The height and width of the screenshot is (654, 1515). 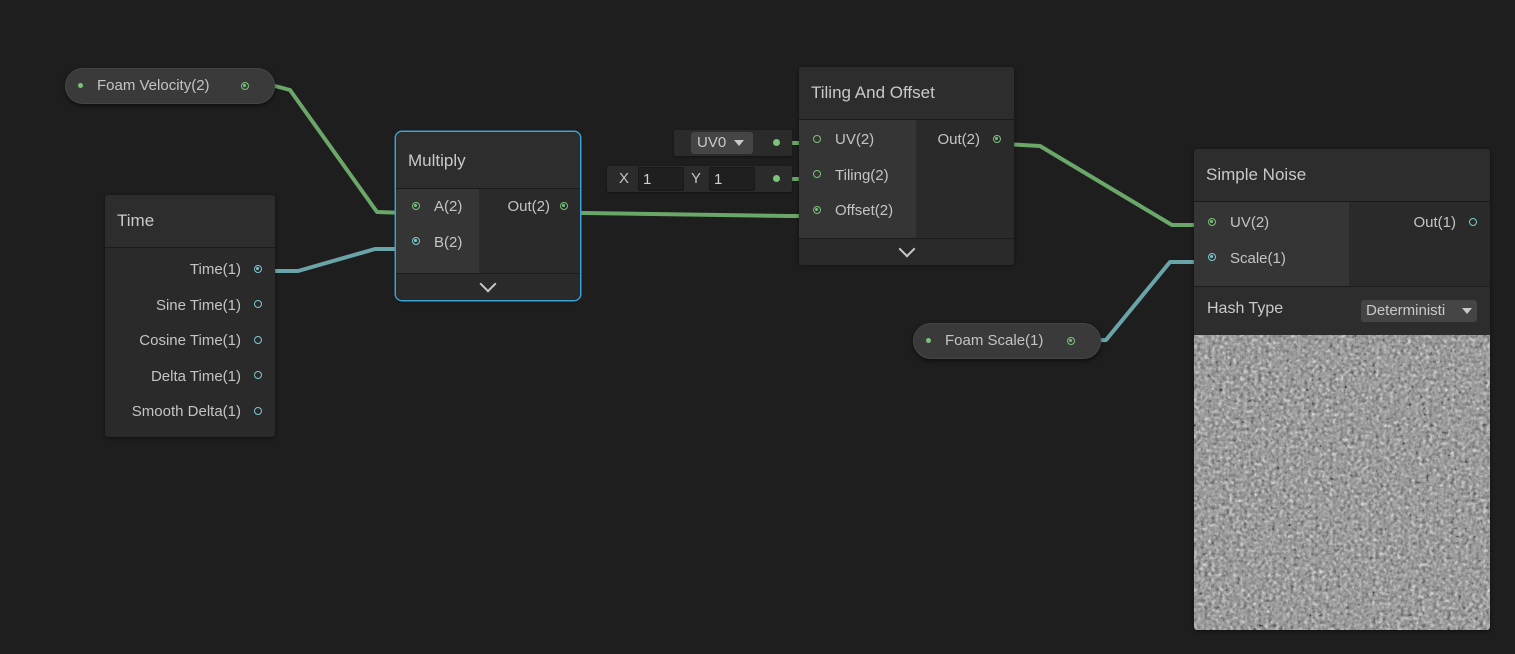 I want to click on hash-type-dropdown: Deterministi, so click(x=1419, y=311).